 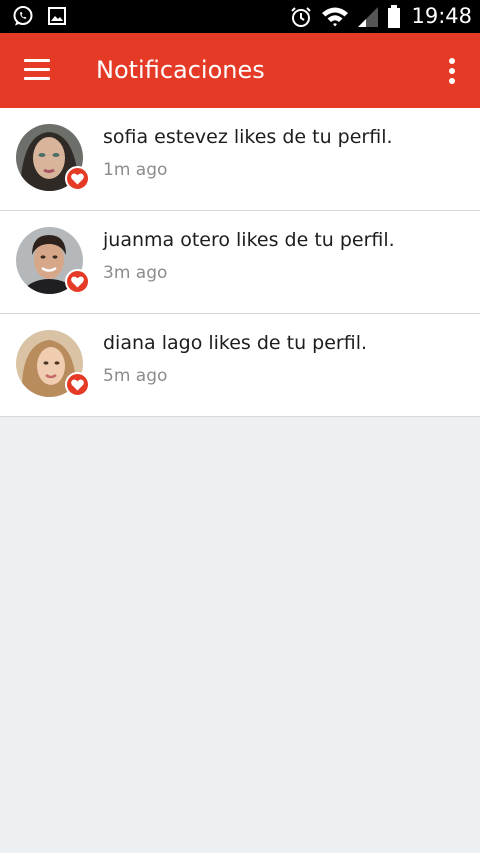 I want to click on status-clock: 19:48, so click(x=441, y=16).